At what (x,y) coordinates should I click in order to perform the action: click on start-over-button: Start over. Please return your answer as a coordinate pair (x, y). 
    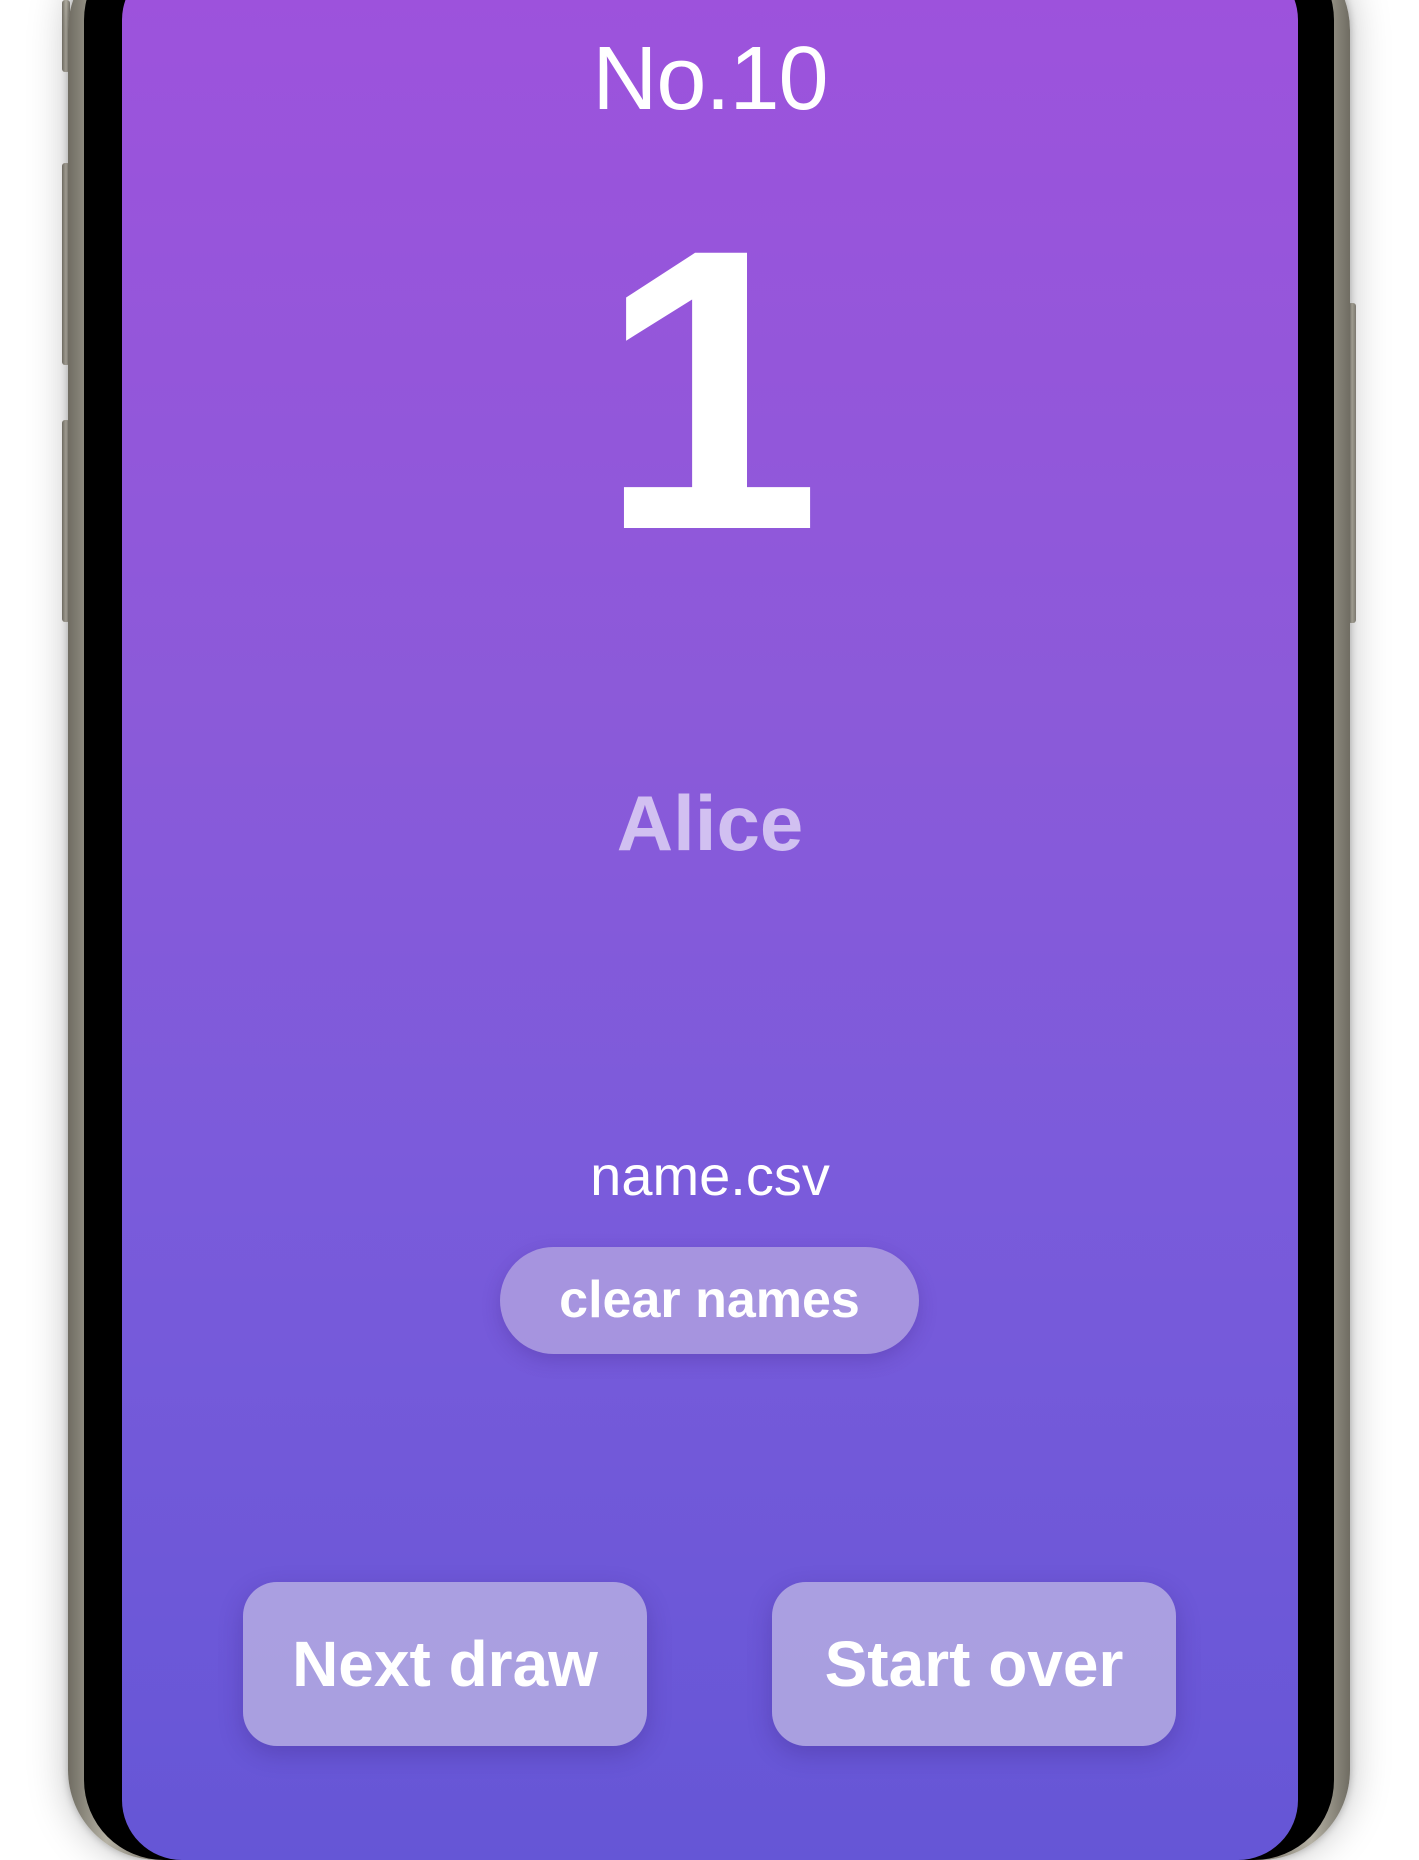
    Looking at the image, I should click on (974, 1664).